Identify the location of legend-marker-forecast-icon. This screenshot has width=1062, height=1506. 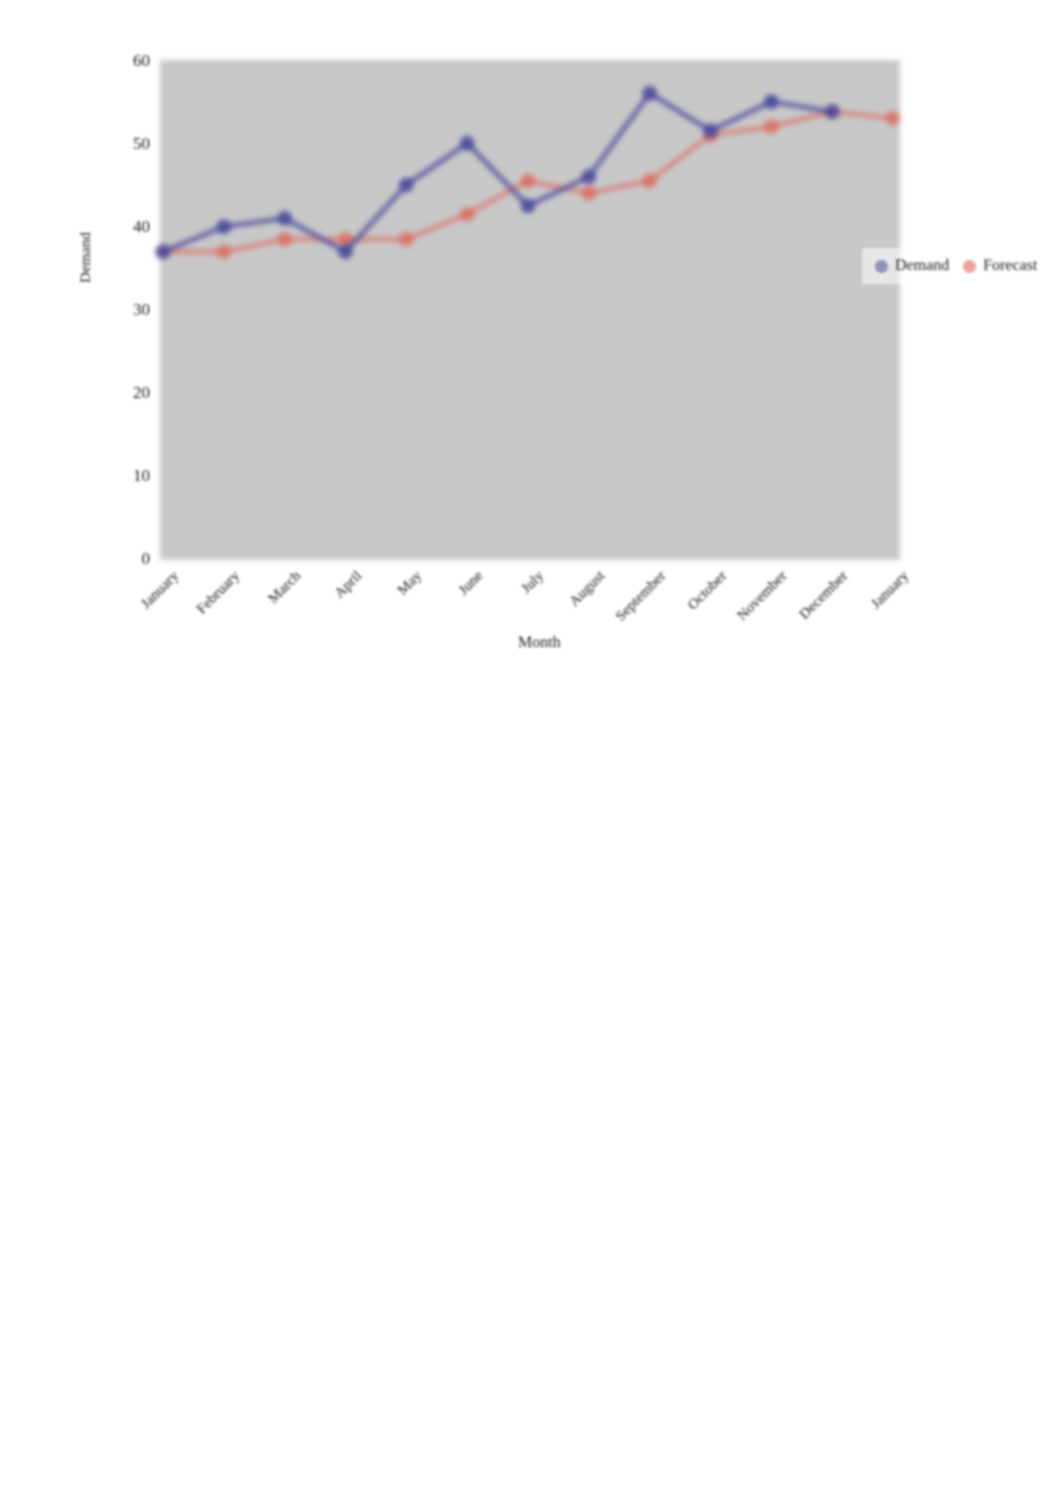
(970, 266).